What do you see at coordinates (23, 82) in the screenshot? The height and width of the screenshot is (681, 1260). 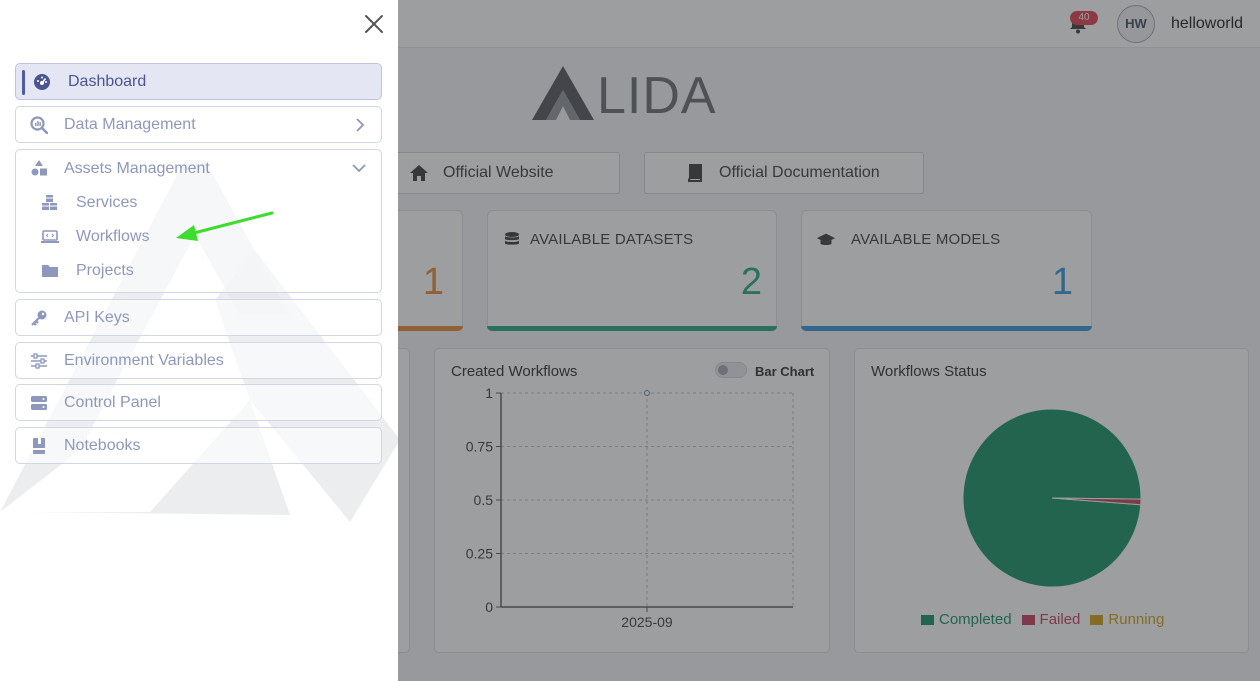 I see `active-indicator` at bounding box center [23, 82].